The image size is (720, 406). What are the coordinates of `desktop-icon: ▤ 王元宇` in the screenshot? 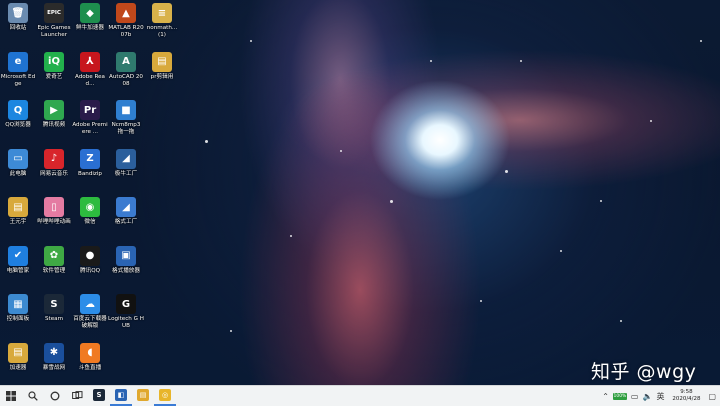 It's located at (18, 210).